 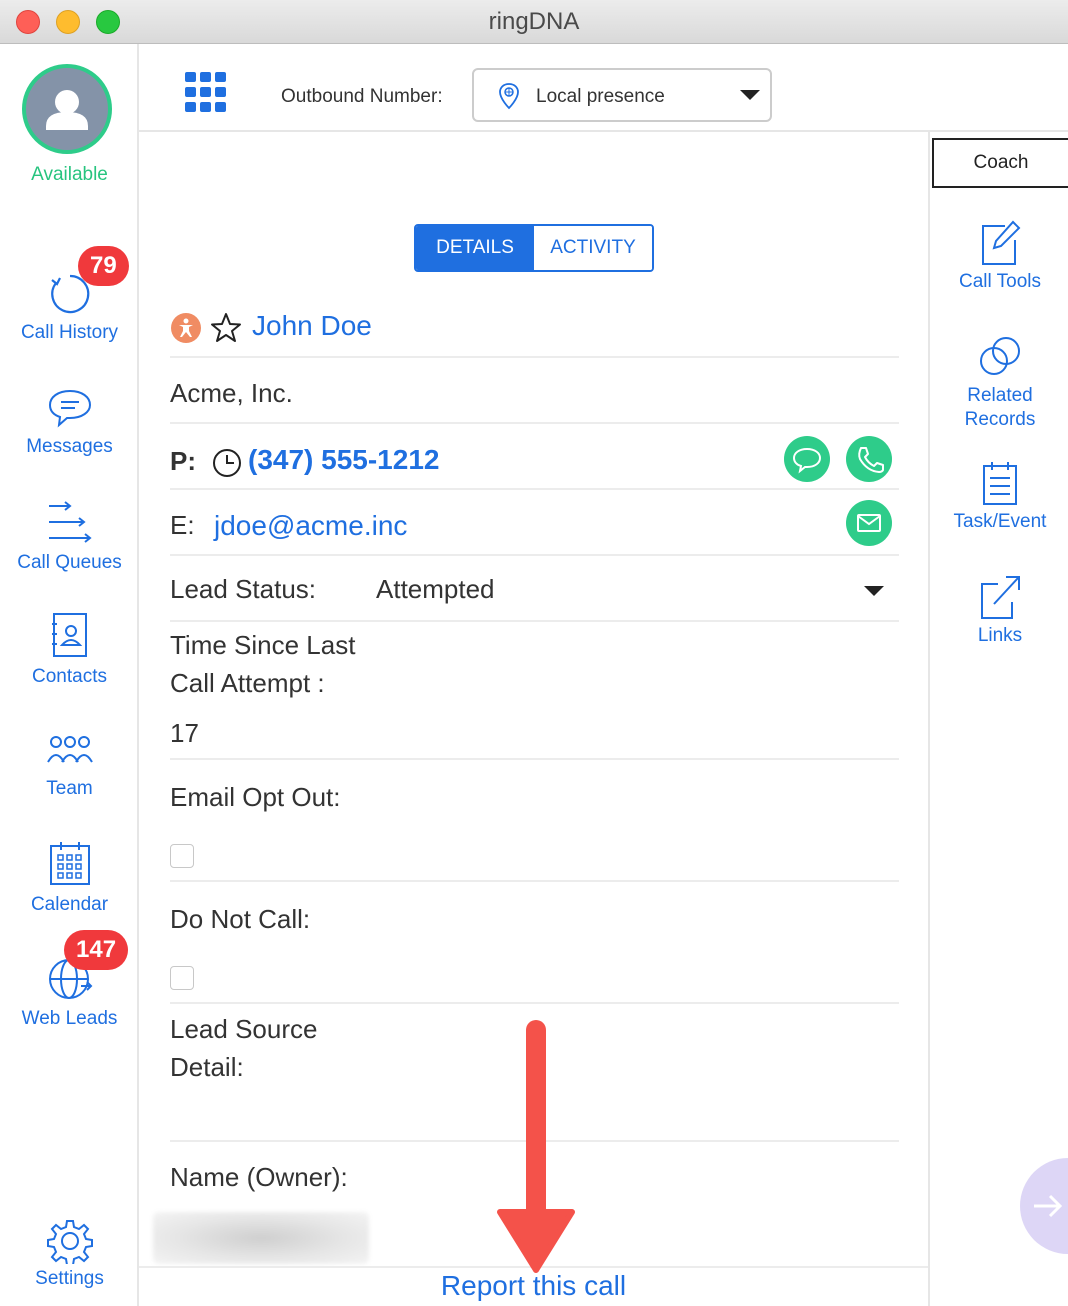 I want to click on outbound-number-select: Local presence, so click(x=622, y=95).